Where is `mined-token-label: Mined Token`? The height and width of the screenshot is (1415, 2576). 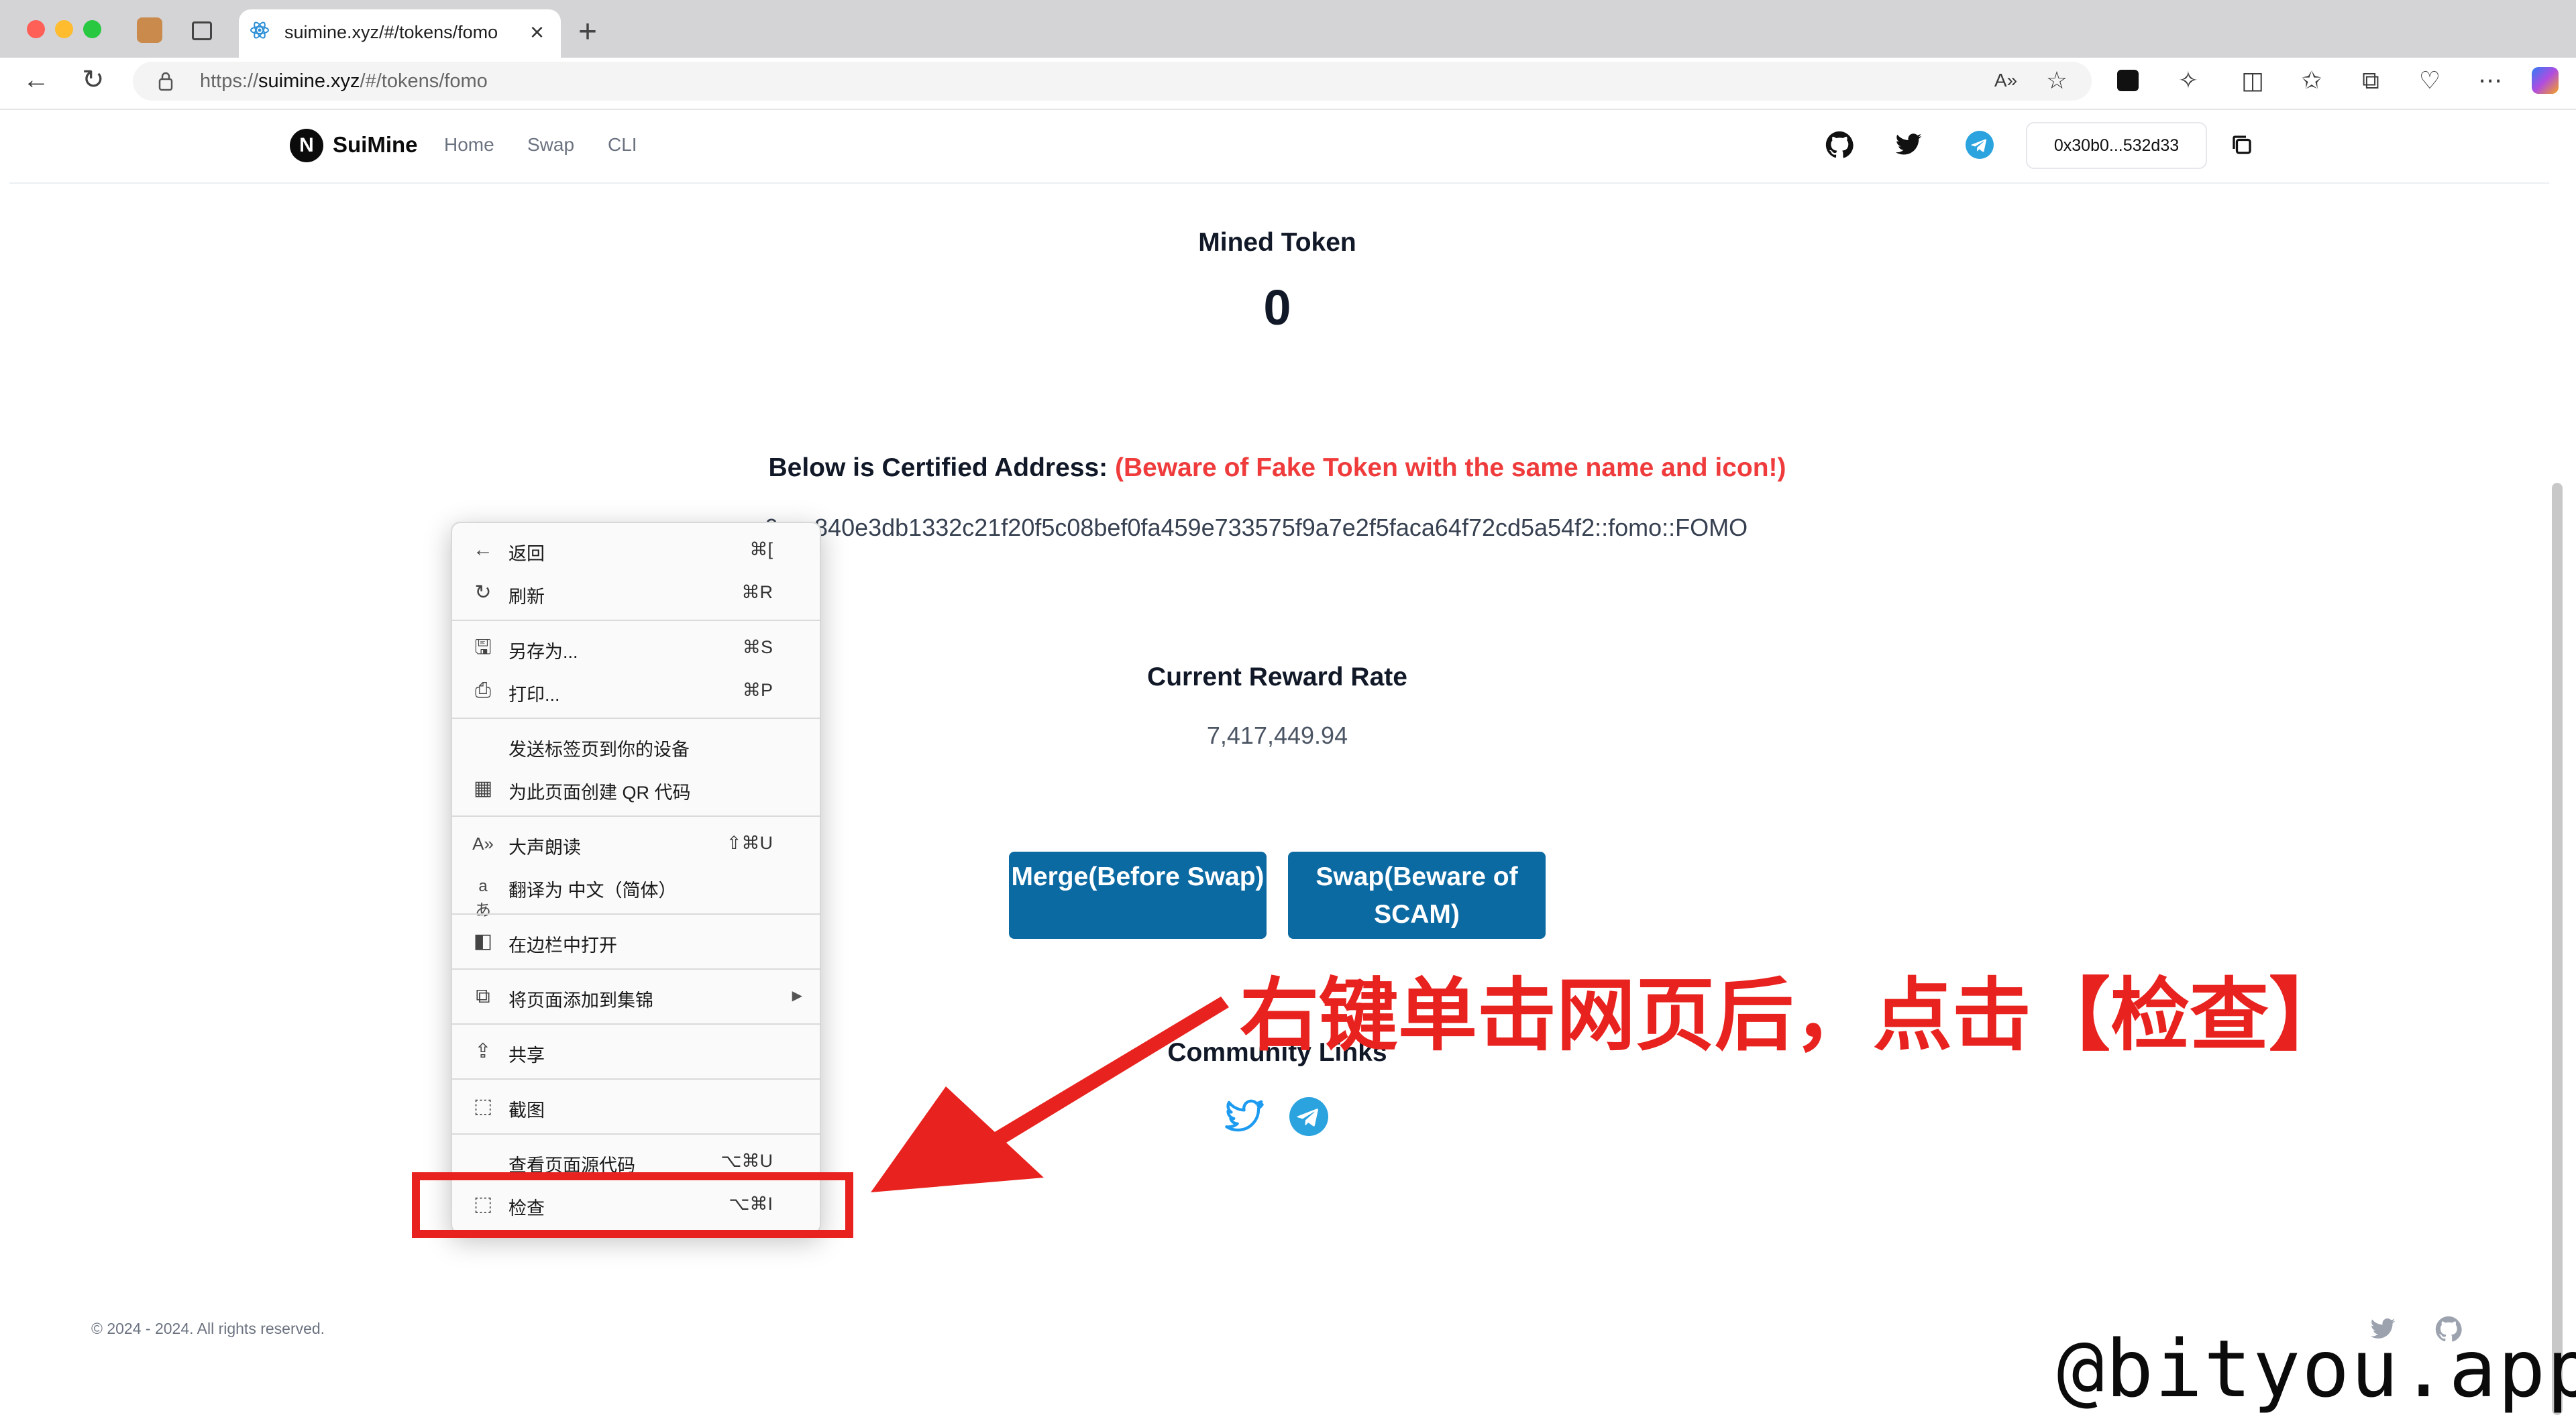 mined-token-label: Mined Token is located at coordinates (1277, 242).